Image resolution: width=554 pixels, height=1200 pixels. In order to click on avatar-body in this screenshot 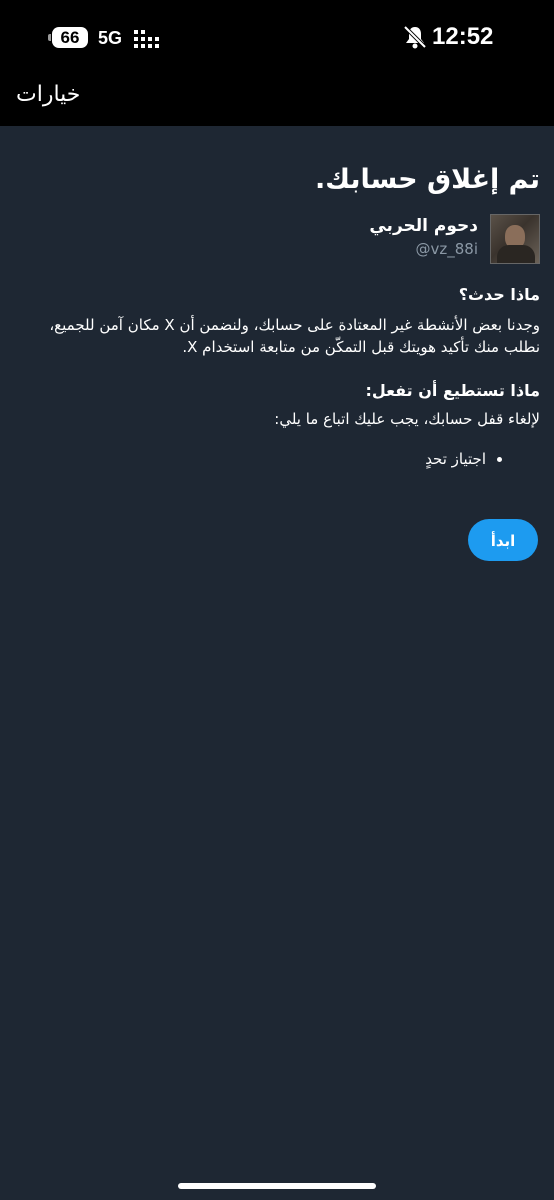, I will do `click(516, 254)`.